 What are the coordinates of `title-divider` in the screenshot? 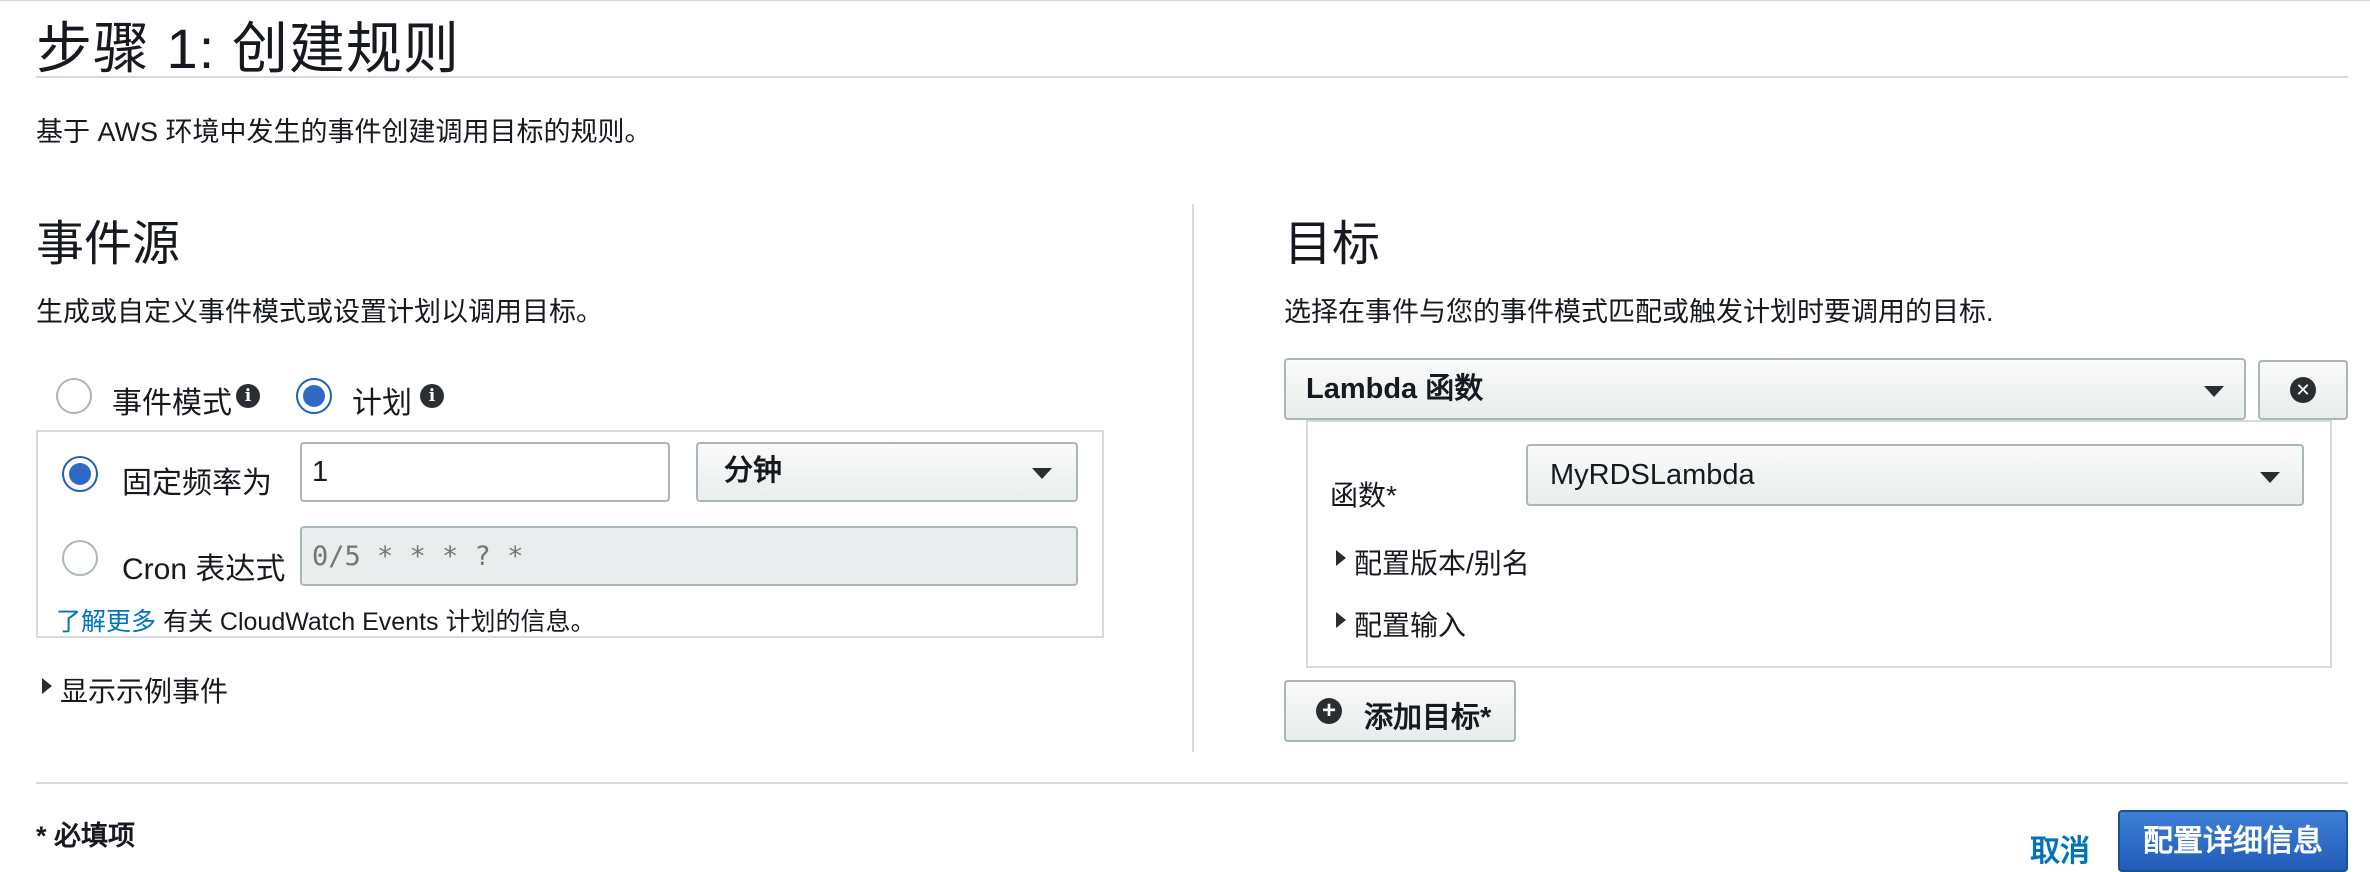 It's located at (1192, 77).